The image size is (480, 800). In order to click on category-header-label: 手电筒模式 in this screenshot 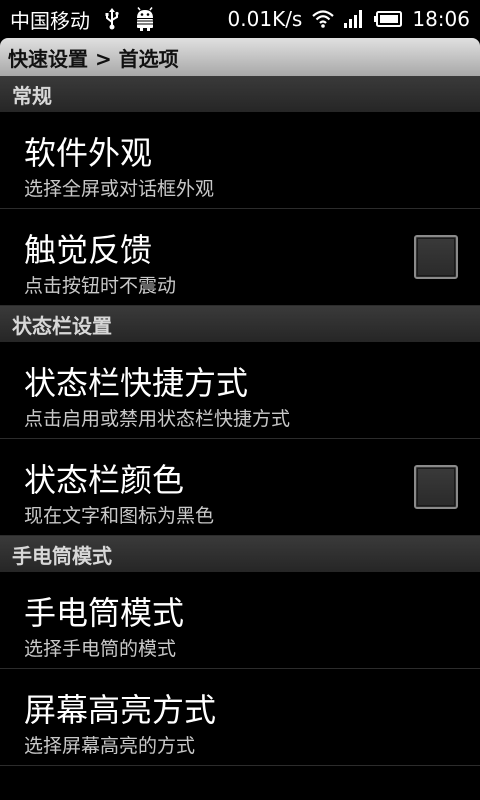, I will do `click(62, 555)`.